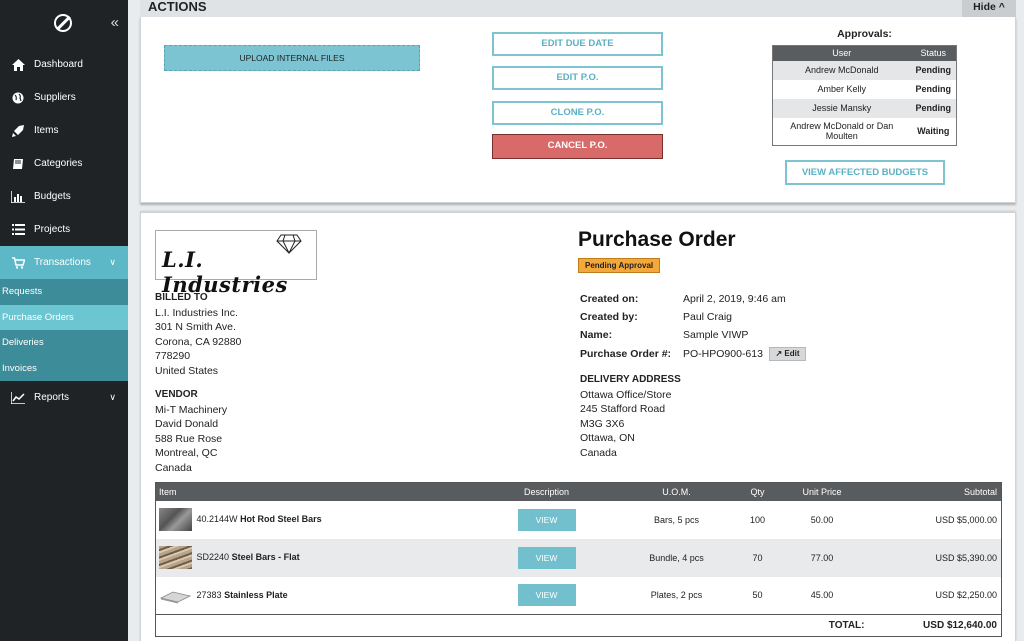 The height and width of the screenshot is (641, 1024). I want to click on vendor-line: Mi-T Machinery, so click(191, 409).